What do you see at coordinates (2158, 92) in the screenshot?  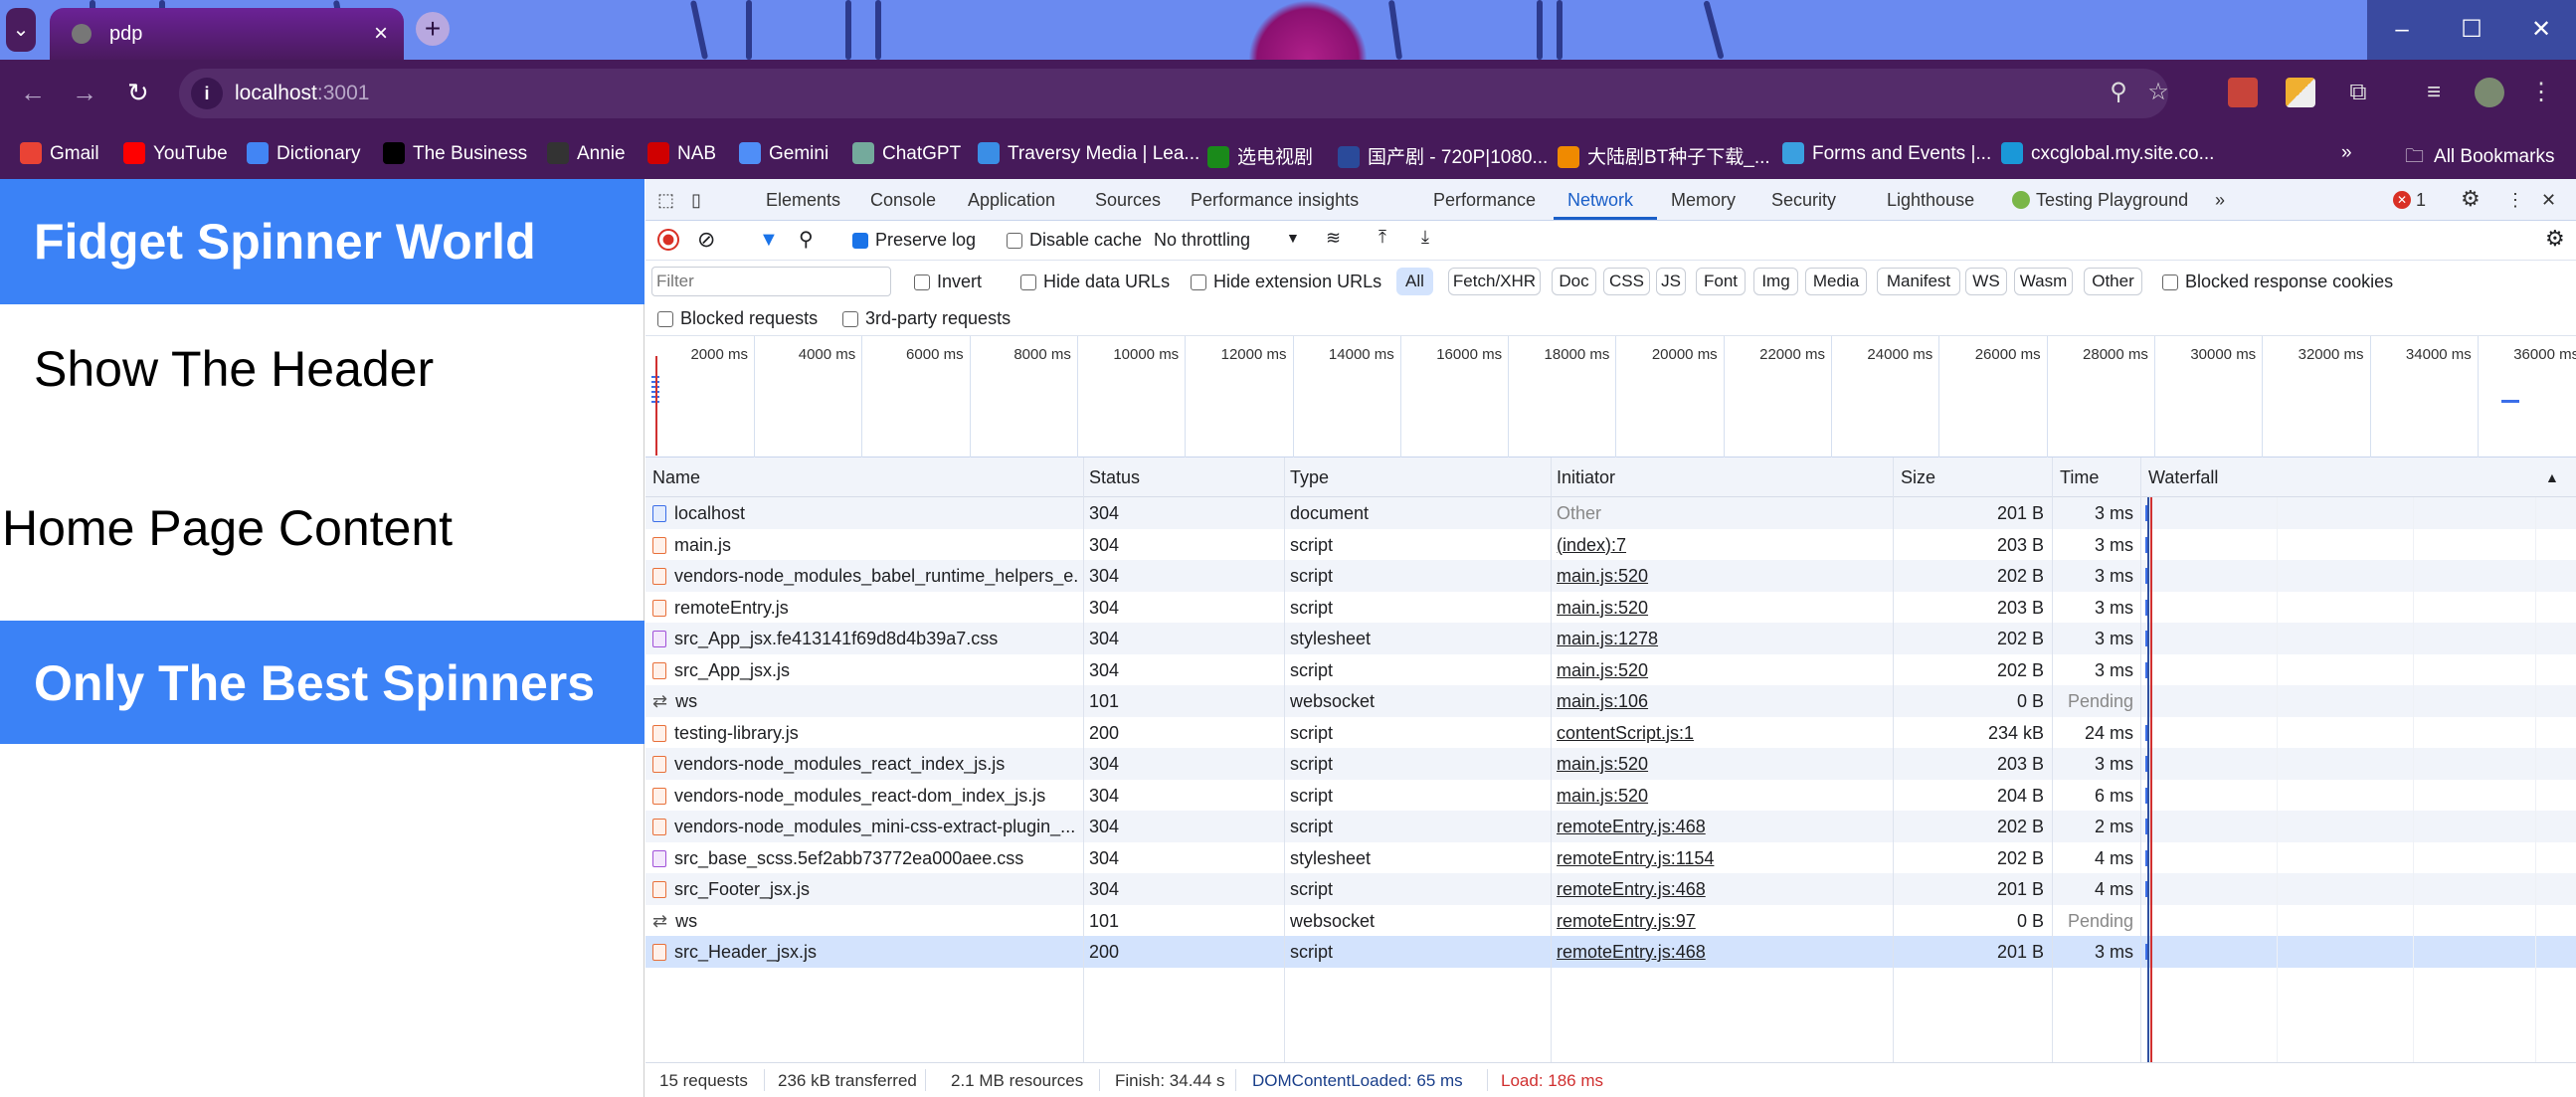 I see `bookmark-star-icon: ☆` at bounding box center [2158, 92].